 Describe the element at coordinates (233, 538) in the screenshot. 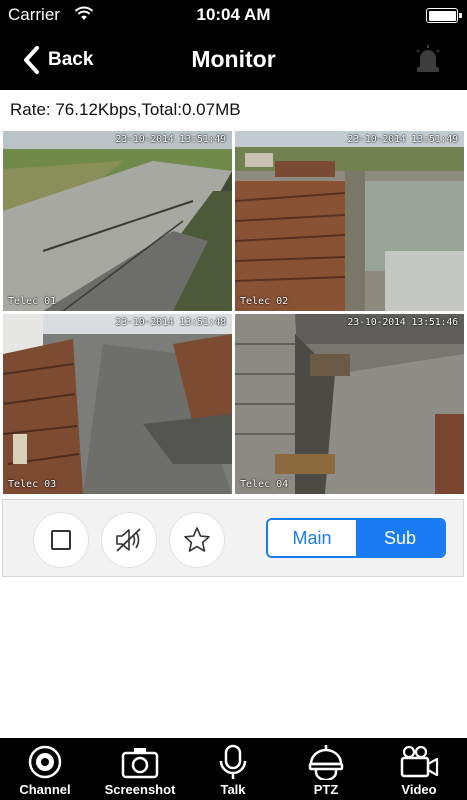

I see `playback-controls: Main Sub` at that location.